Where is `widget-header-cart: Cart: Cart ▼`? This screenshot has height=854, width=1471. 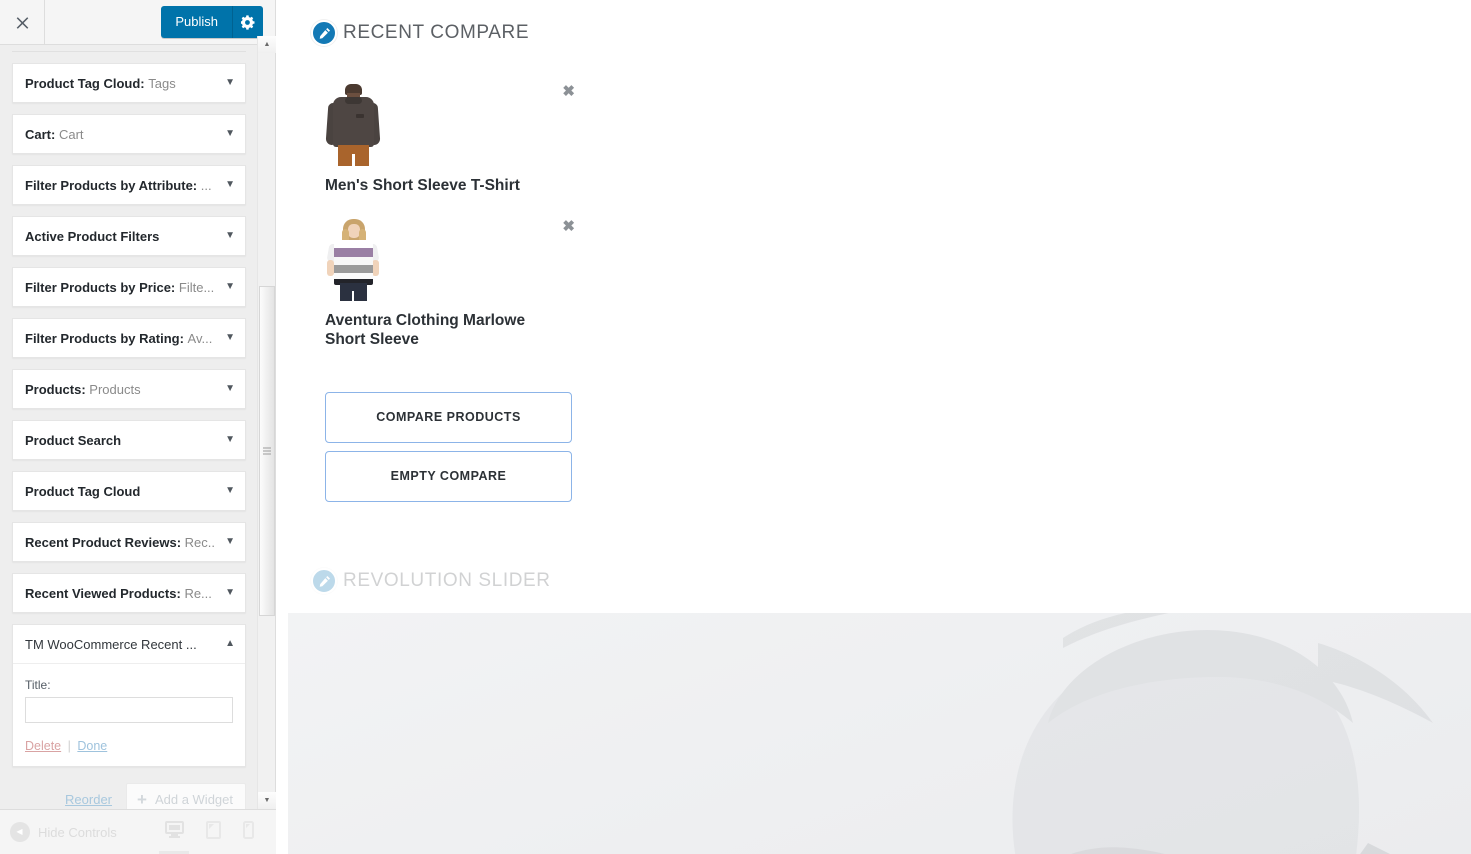
widget-header-cart: Cart: Cart ▼ is located at coordinates (129, 134).